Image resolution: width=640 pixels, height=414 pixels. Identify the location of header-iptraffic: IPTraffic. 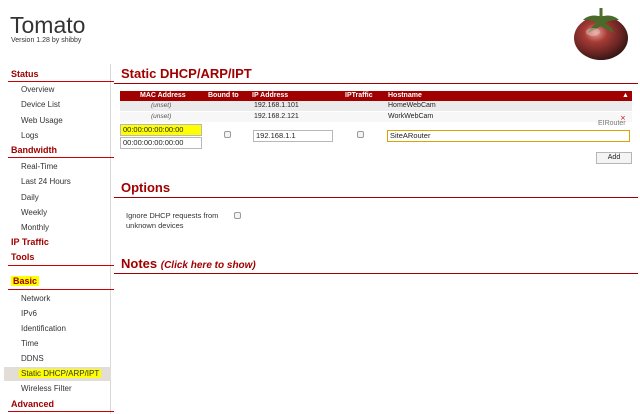
(359, 95).